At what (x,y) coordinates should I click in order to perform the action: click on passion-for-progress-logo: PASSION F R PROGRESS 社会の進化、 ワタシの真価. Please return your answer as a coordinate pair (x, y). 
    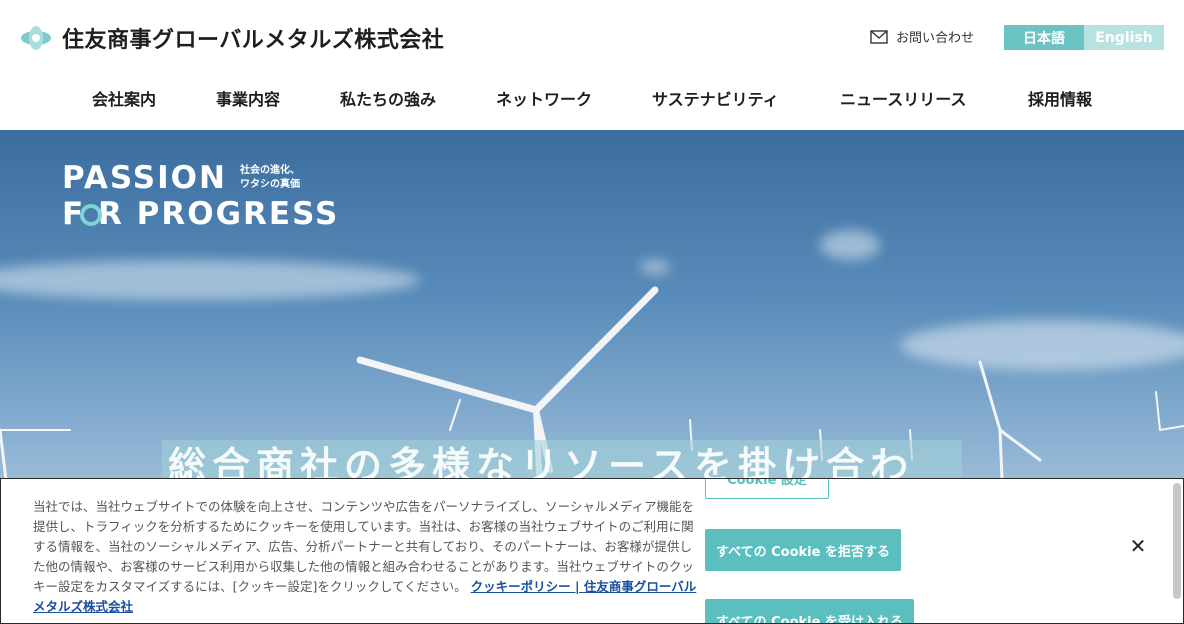
    Looking at the image, I should click on (200, 196).